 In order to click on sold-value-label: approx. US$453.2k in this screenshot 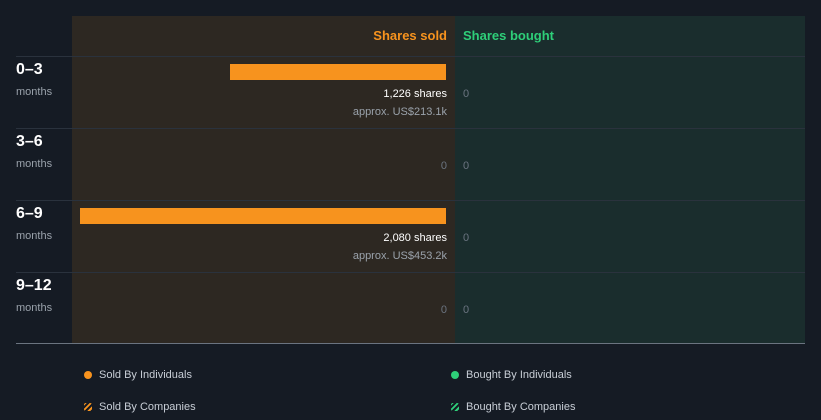, I will do `click(399, 256)`.